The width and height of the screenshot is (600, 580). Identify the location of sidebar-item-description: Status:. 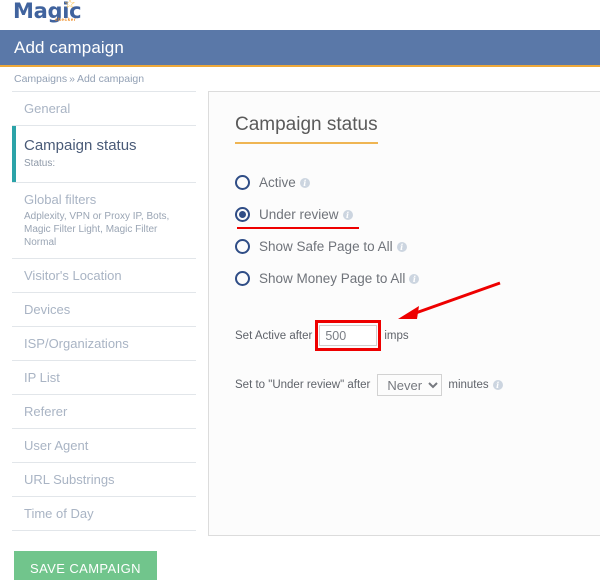
(40, 163).